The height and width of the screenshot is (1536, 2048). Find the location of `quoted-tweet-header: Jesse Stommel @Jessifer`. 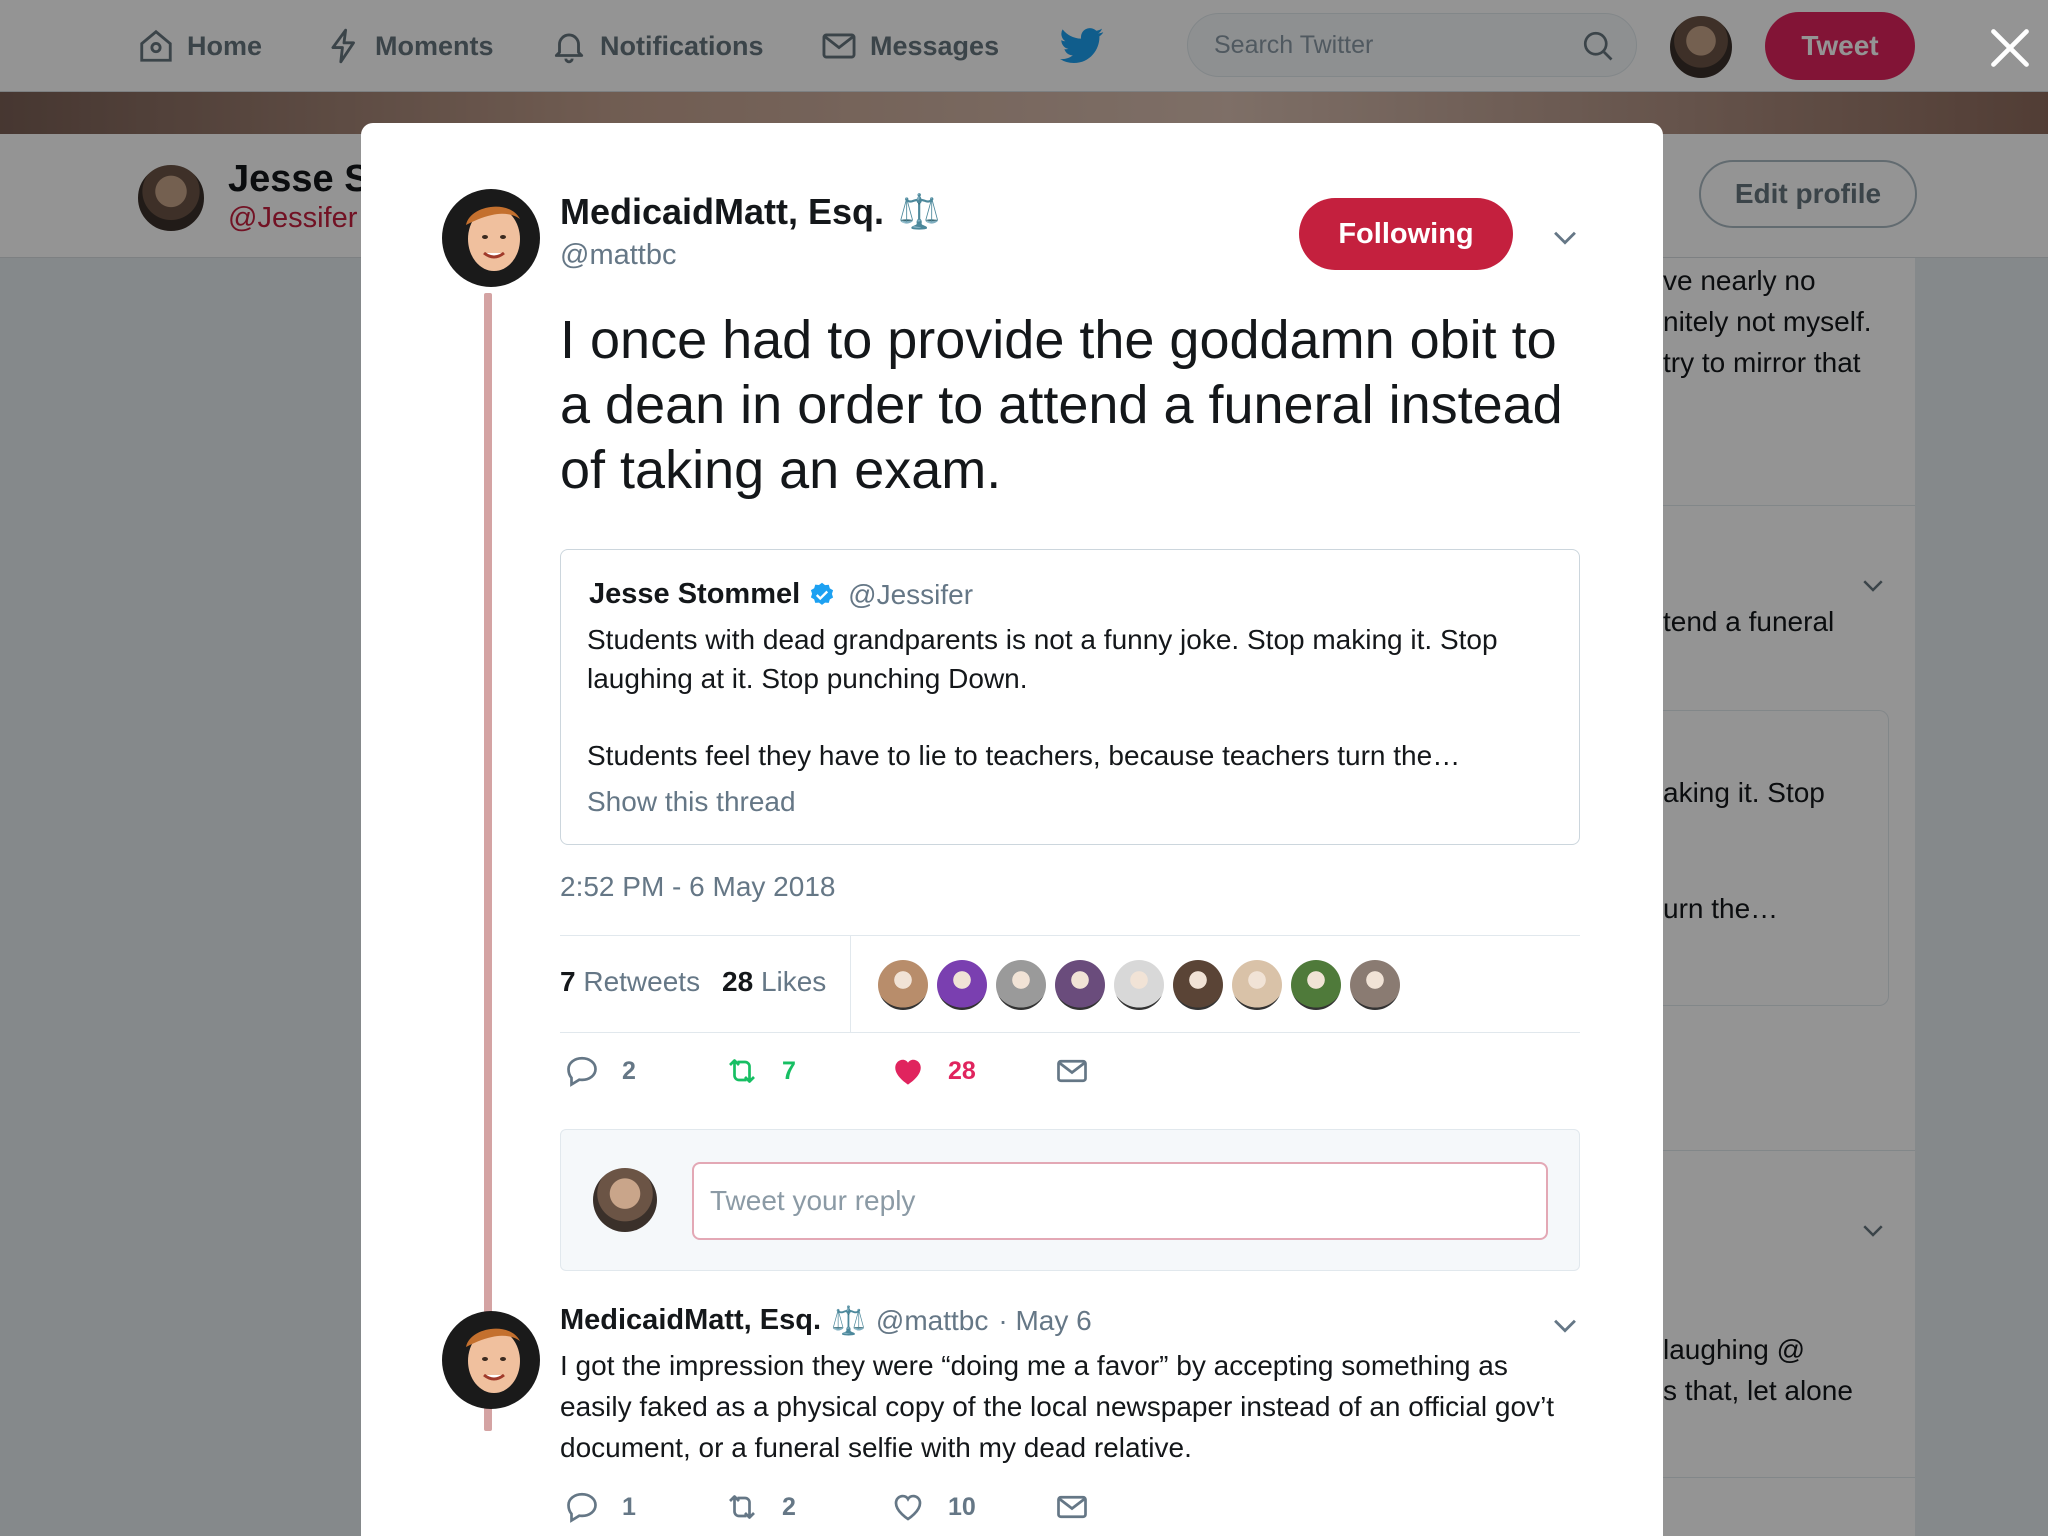

quoted-tweet-header: Jesse Stommel @Jessifer is located at coordinates (781, 594).